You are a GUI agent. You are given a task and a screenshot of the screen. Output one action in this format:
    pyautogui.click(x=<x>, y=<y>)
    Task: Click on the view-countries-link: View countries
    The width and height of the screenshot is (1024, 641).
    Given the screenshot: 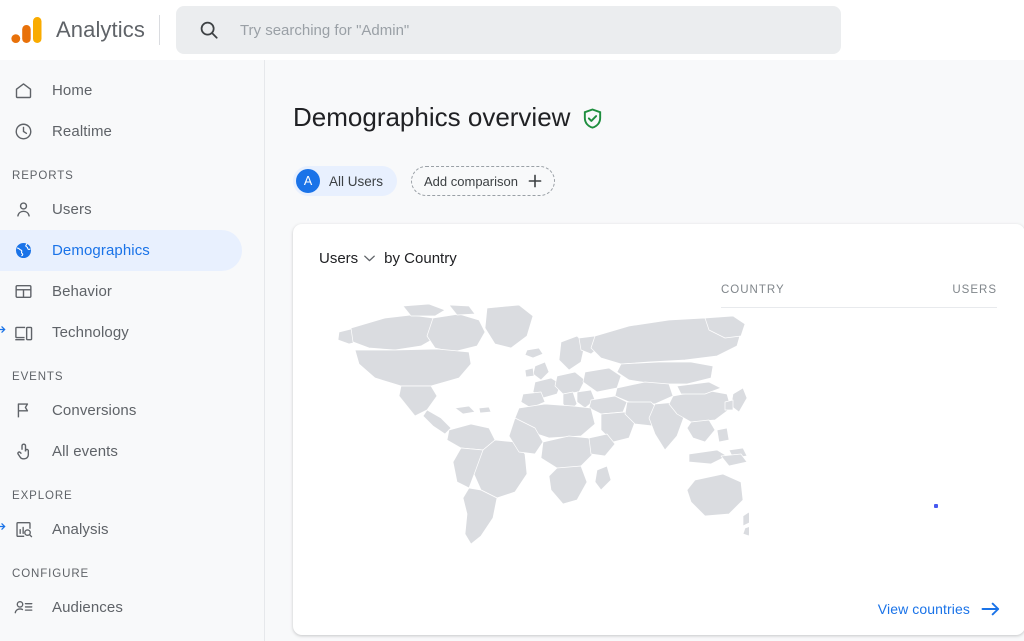 What is the action you would take?
    pyautogui.click(x=939, y=609)
    